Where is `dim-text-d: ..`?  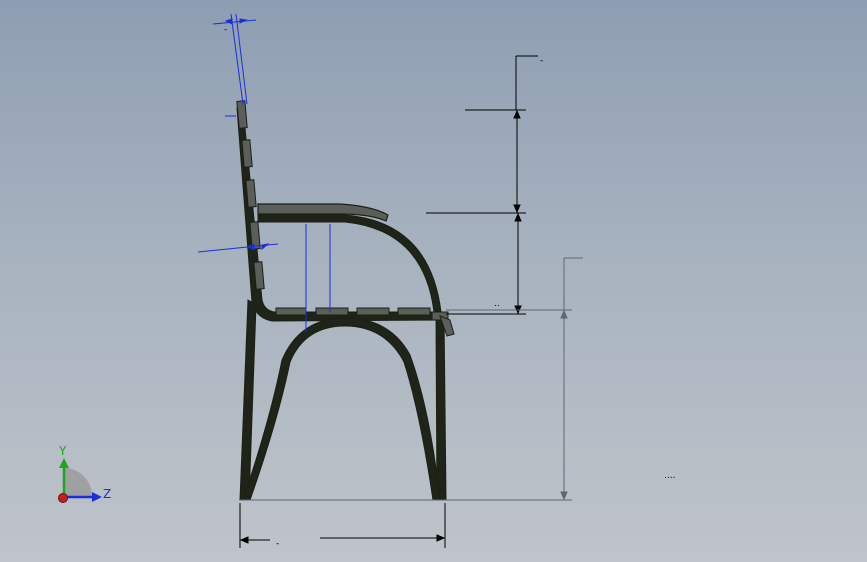
dim-text-d: .. is located at coordinates (497, 304).